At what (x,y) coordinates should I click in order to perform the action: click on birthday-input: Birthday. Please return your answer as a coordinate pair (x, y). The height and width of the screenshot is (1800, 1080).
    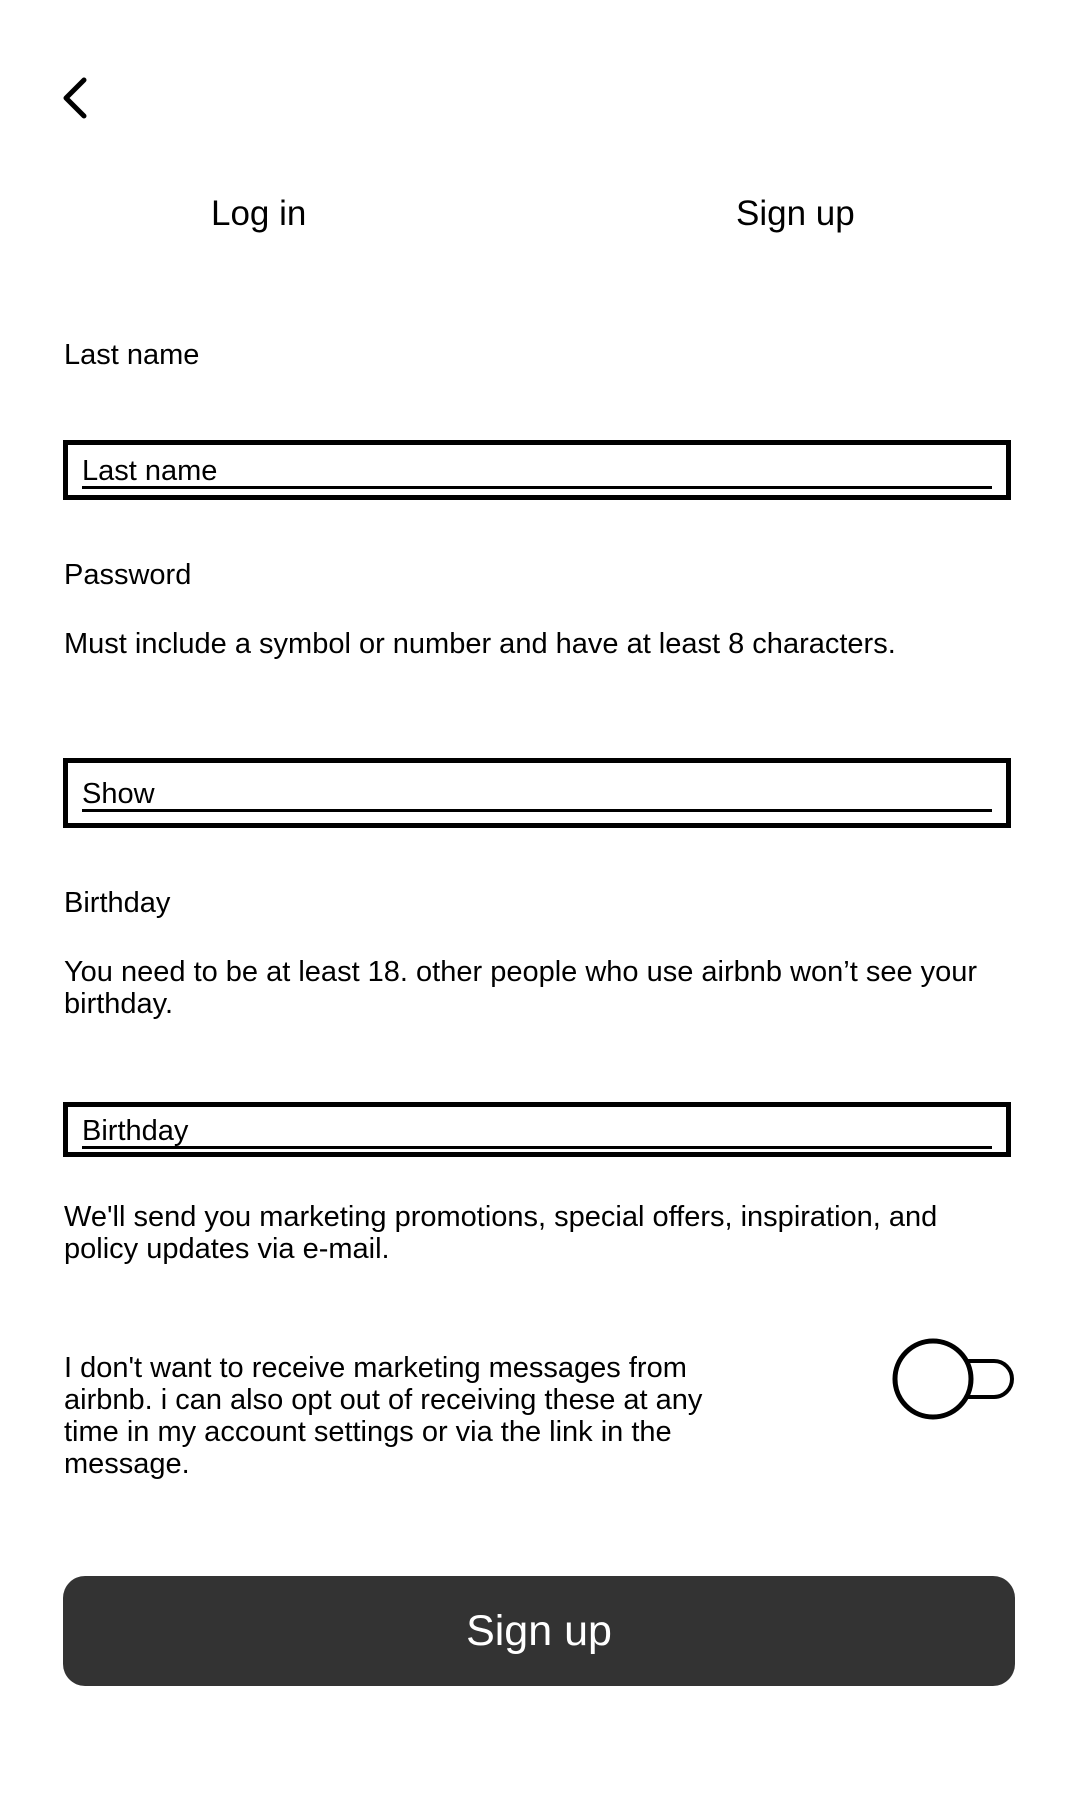
    Looking at the image, I should click on (537, 1132).